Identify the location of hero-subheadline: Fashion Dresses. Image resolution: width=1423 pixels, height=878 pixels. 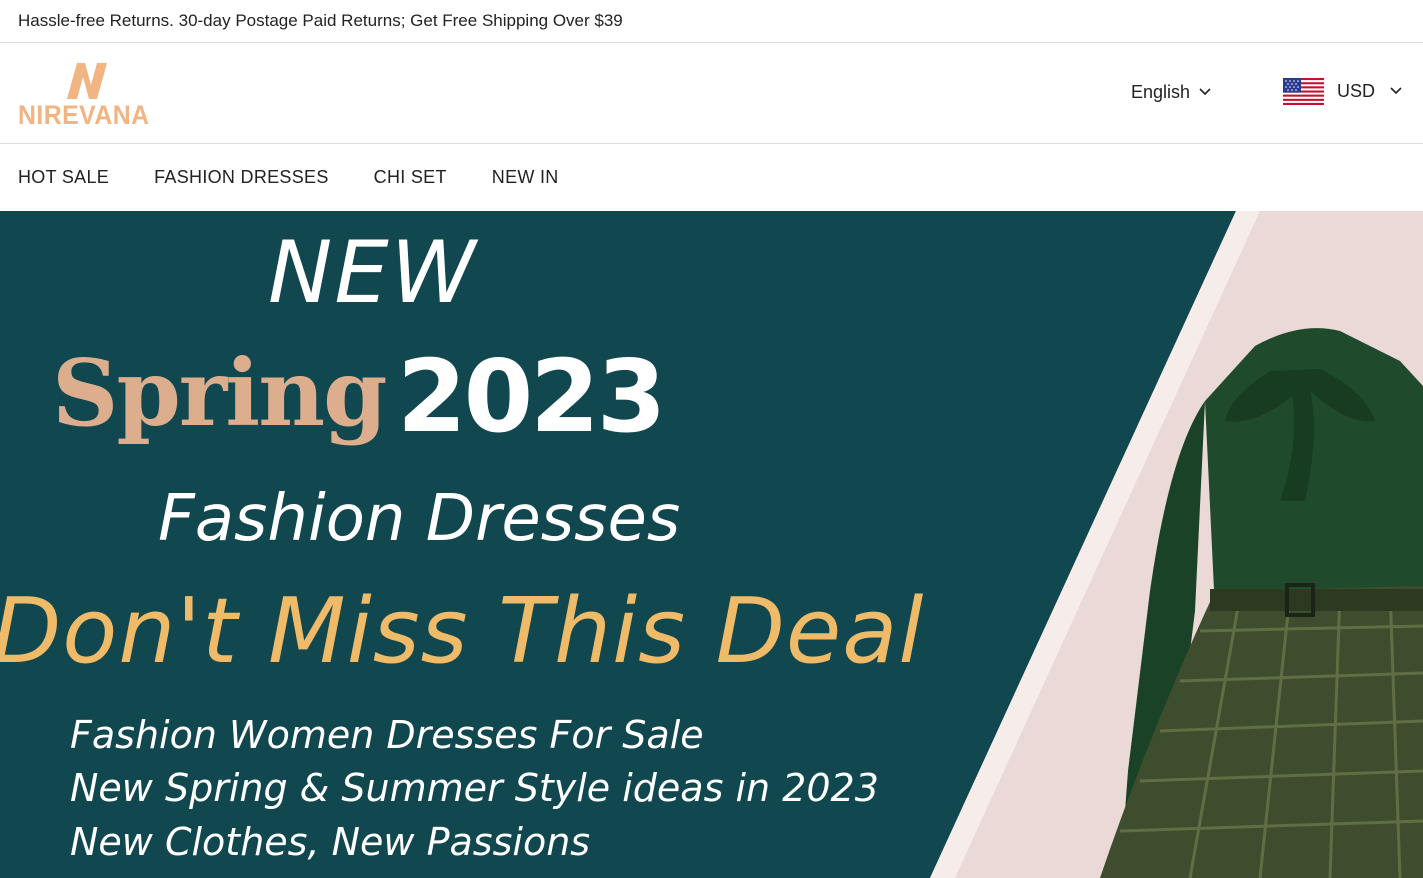
(419, 519).